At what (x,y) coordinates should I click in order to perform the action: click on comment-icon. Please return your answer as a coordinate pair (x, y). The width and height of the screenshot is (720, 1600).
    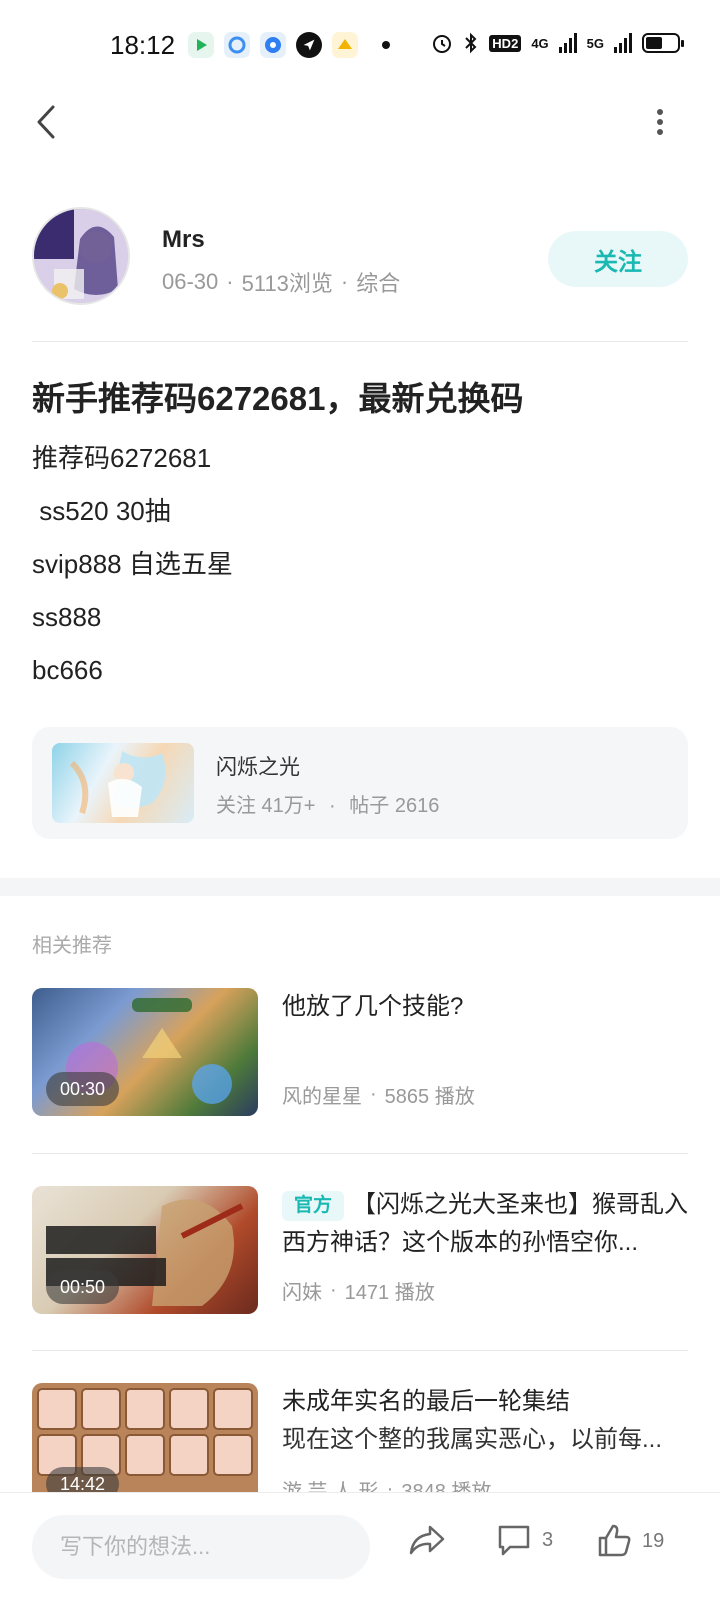
    Looking at the image, I should click on (514, 1540).